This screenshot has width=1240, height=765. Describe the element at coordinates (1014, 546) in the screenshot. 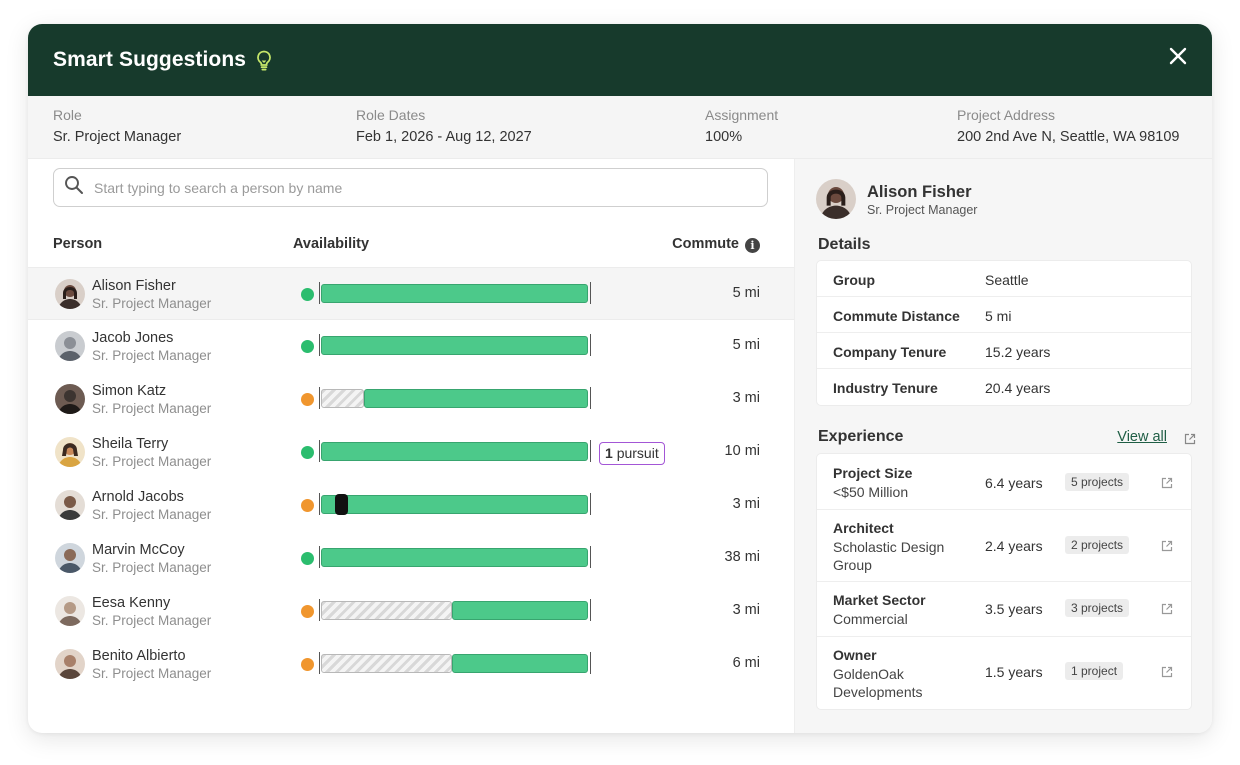

I see `experience-value: 2.4 years` at that location.